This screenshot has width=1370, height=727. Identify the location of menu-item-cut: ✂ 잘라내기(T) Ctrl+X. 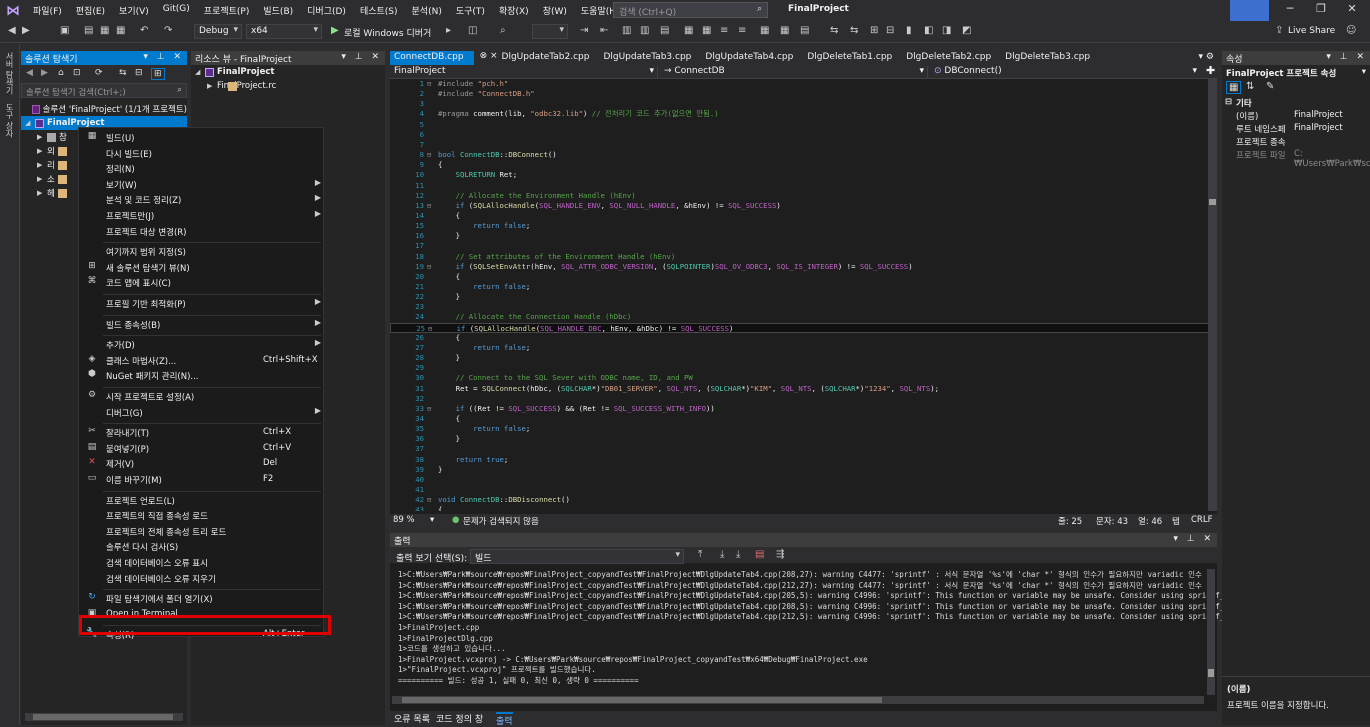
(202, 433).